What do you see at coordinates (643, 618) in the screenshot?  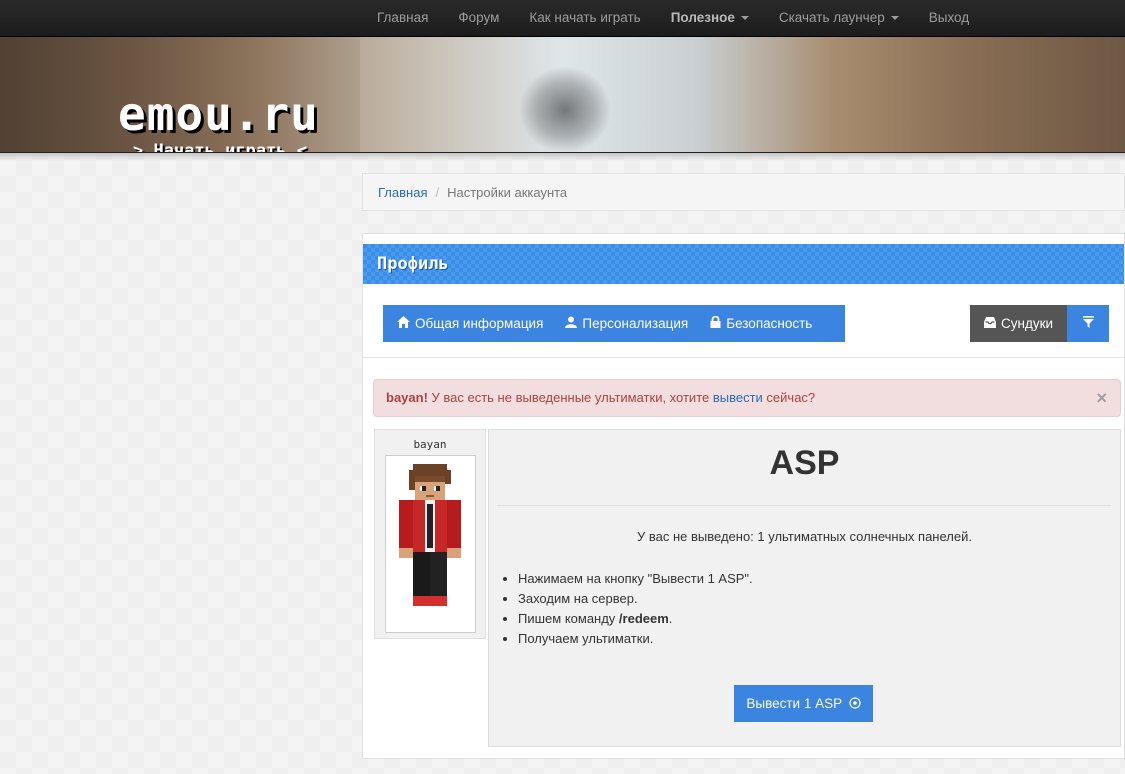 I see `command-text: /redeem` at bounding box center [643, 618].